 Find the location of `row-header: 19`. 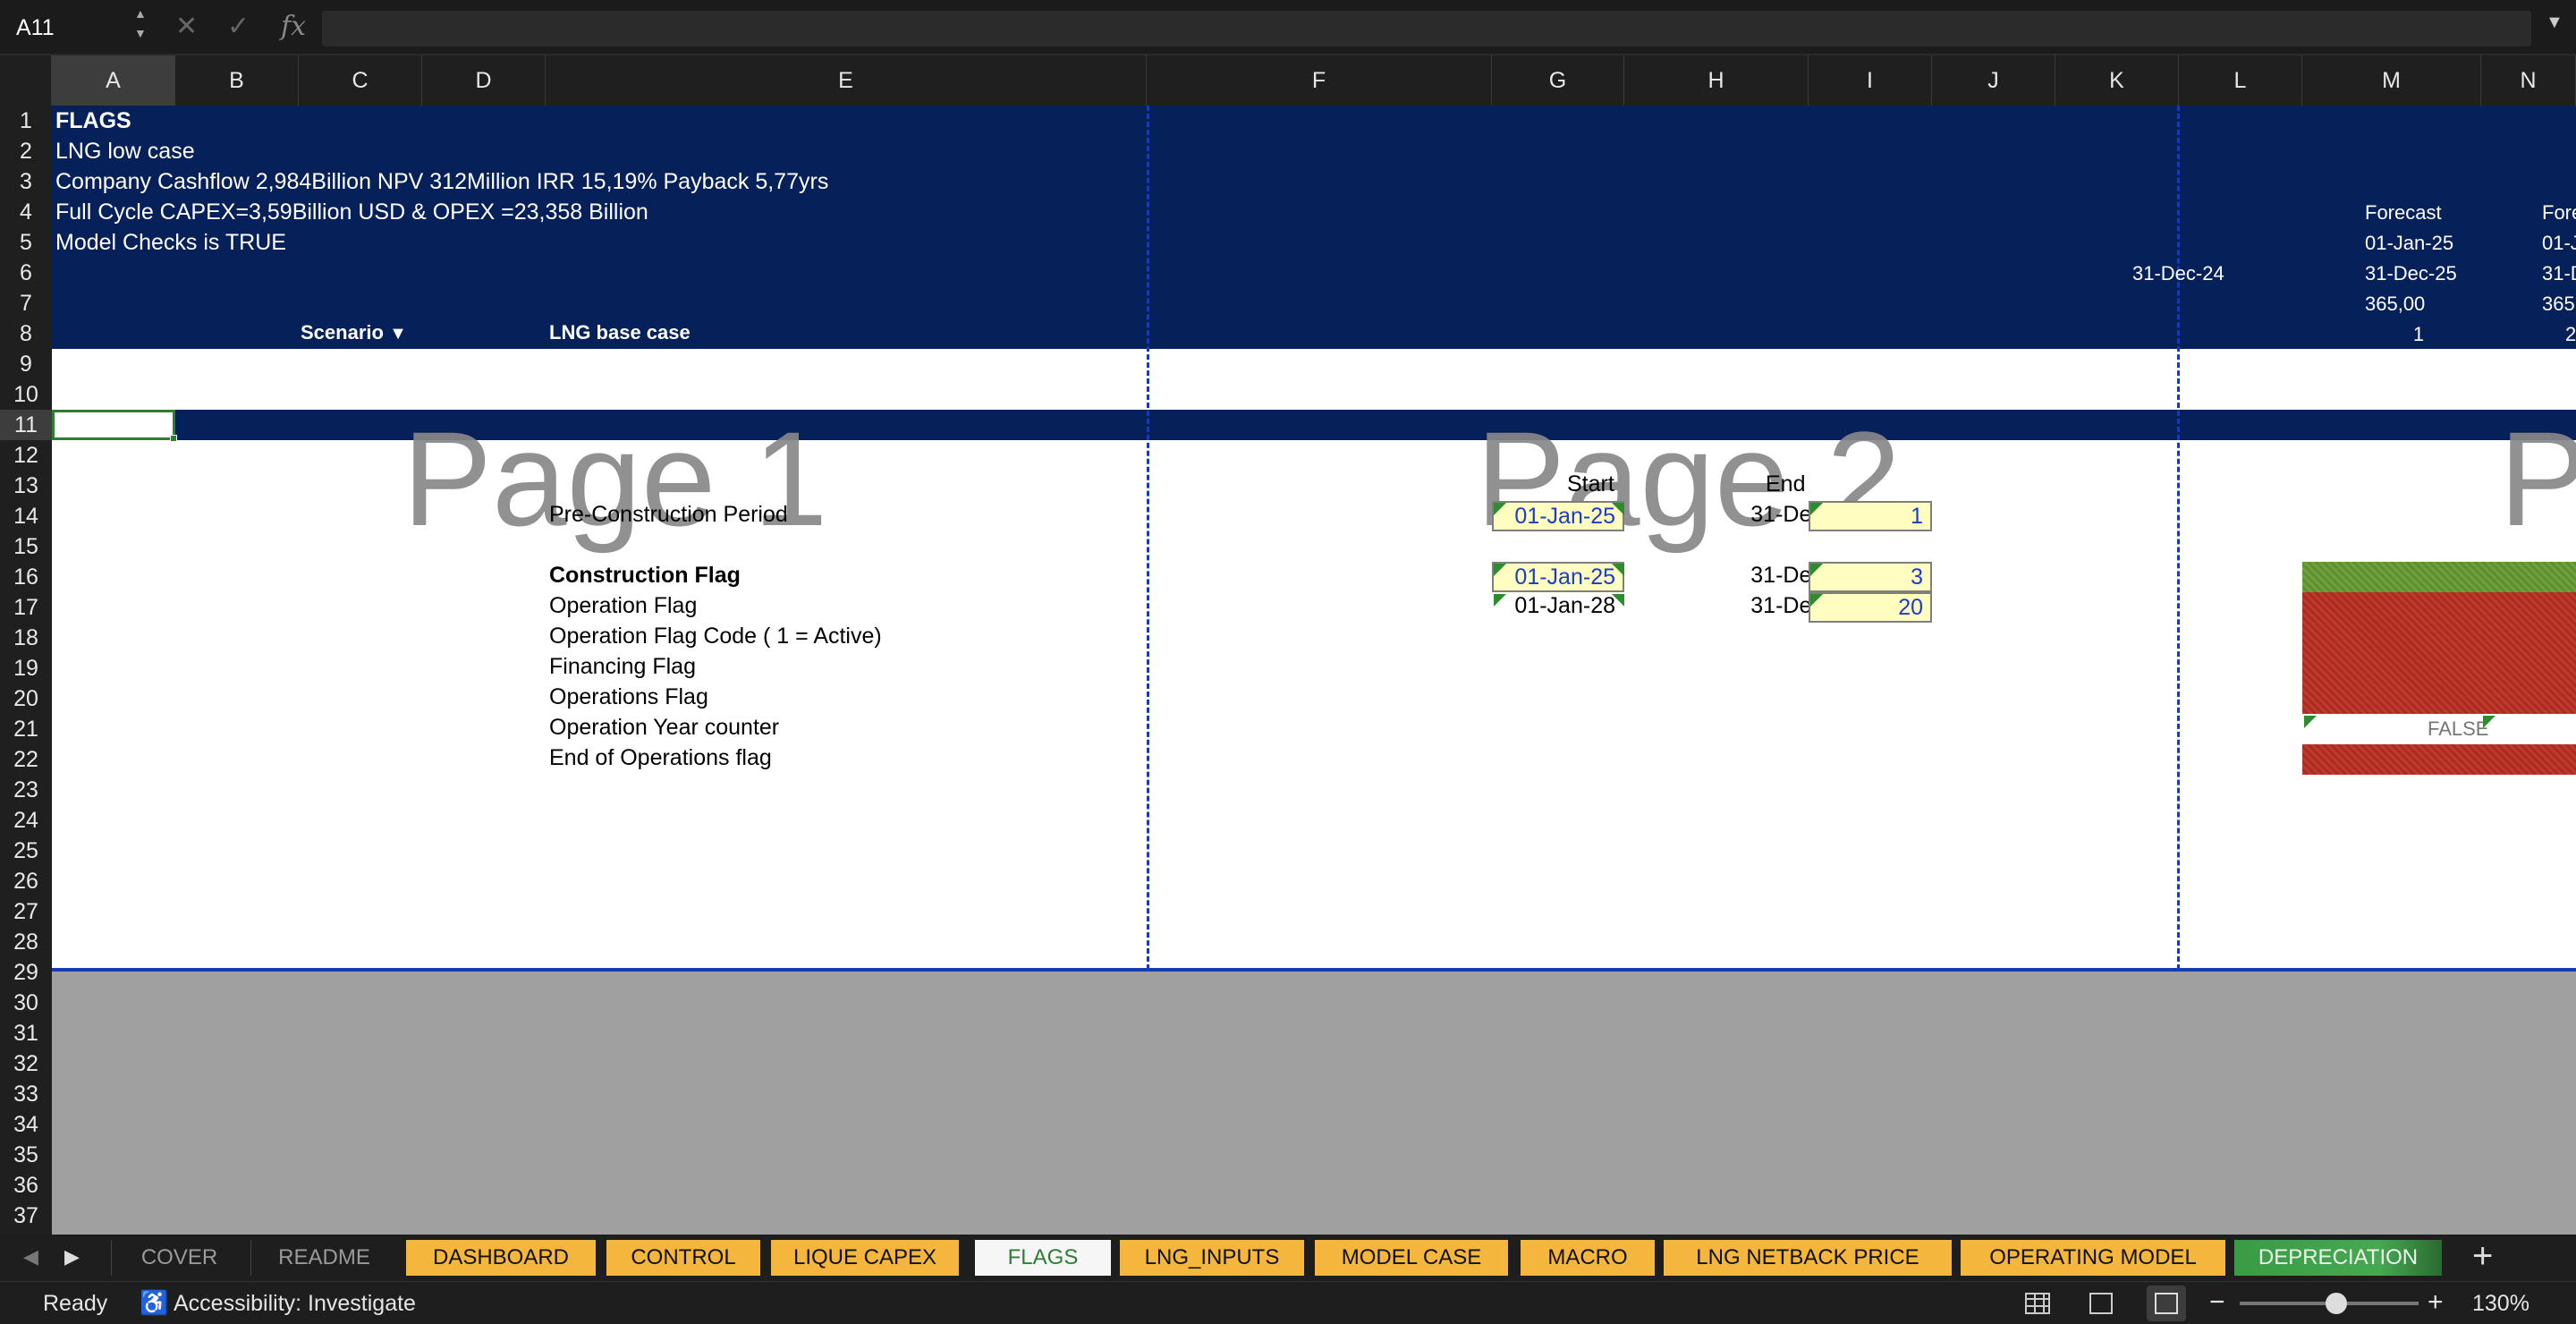

row-header: 19 is located at coordinates (26, 668).